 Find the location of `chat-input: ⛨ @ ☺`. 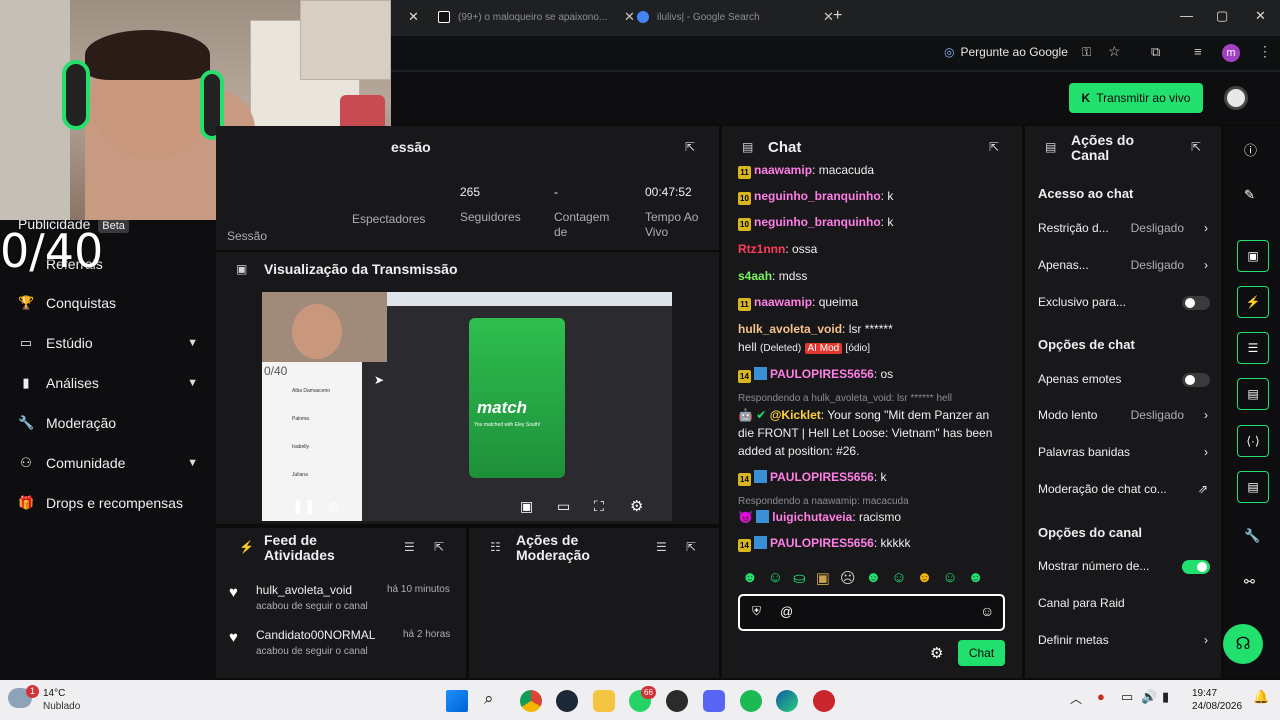

chat-input: ⛨ @ ☺ is located at coordinates (871, 612).